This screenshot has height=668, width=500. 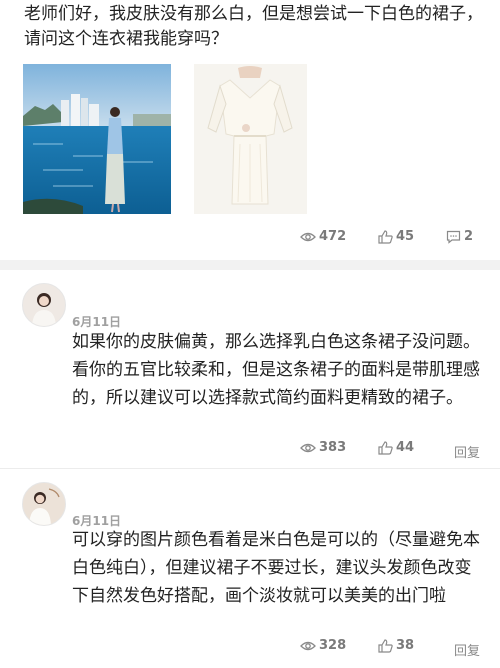 I want to click on question-comments-count: 2, so click(x=469, y=236).